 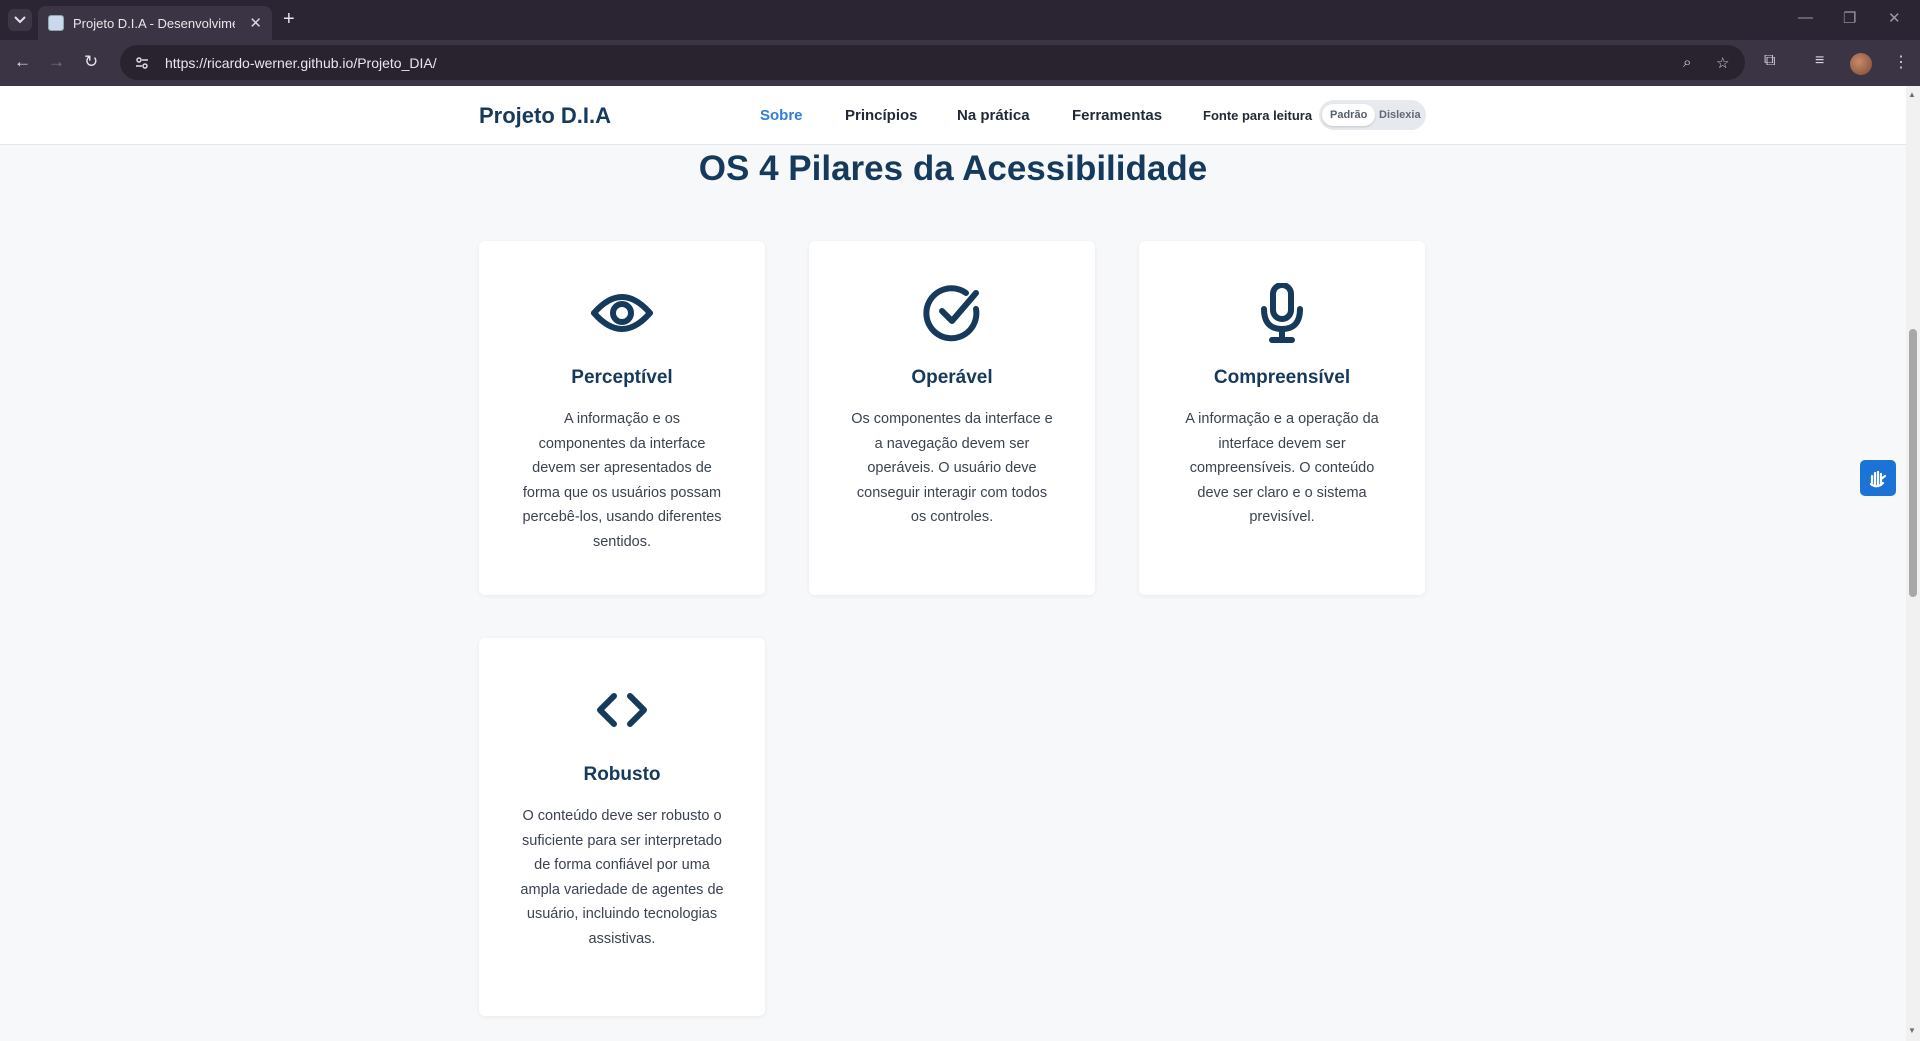 What do you see at coordinates (1117, 115) in the screenshot?
I see `nav-link-ferramentas: Ferramentas` at bounding box center [1117, 115].